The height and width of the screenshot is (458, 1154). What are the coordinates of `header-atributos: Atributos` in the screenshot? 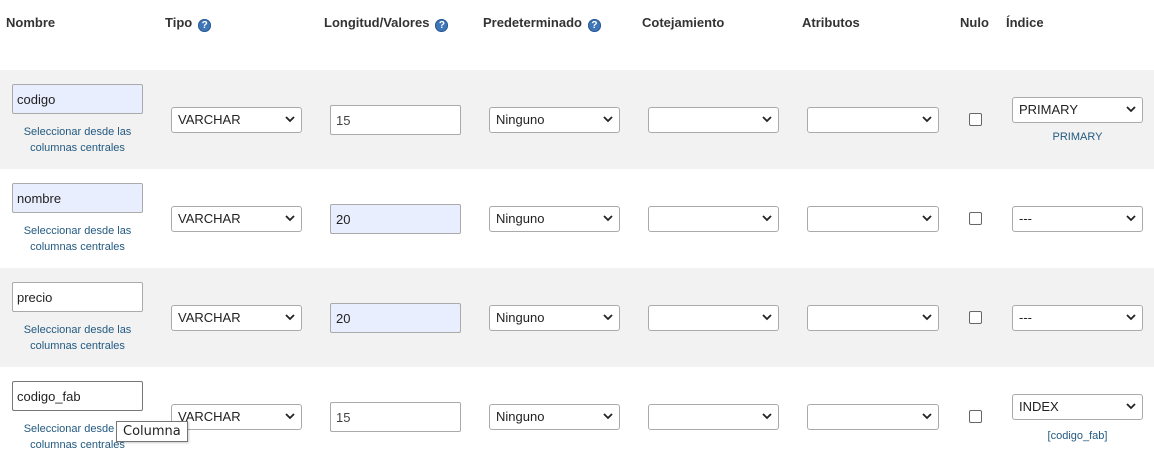 It's located at (831, 22).